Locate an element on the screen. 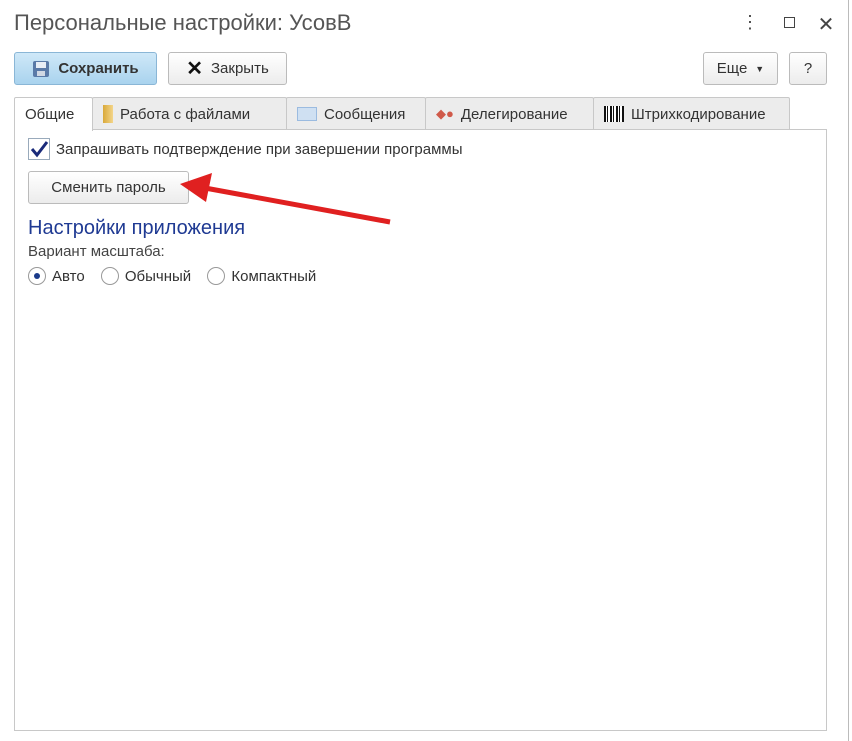 The height and width of the screenshot is (741, 852). red-arrow-annotation is located at coordinates (285, 199).